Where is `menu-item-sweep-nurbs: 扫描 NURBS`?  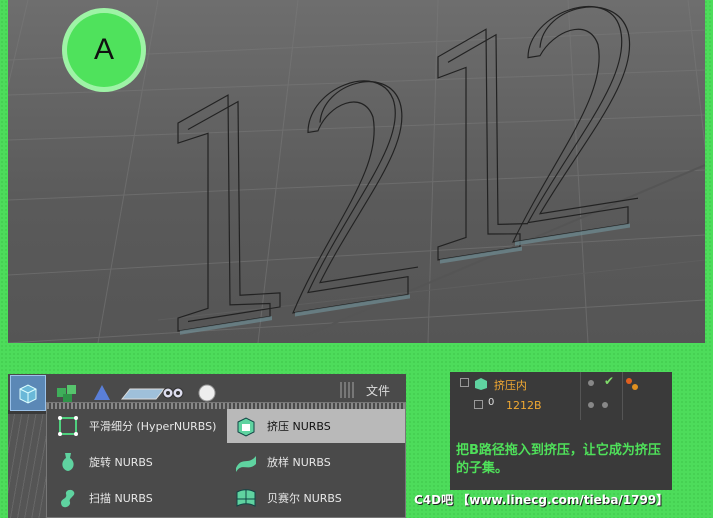 menu-item-sweep-nurbs: 扫描 NURBS is located at coordinates (137, 498).